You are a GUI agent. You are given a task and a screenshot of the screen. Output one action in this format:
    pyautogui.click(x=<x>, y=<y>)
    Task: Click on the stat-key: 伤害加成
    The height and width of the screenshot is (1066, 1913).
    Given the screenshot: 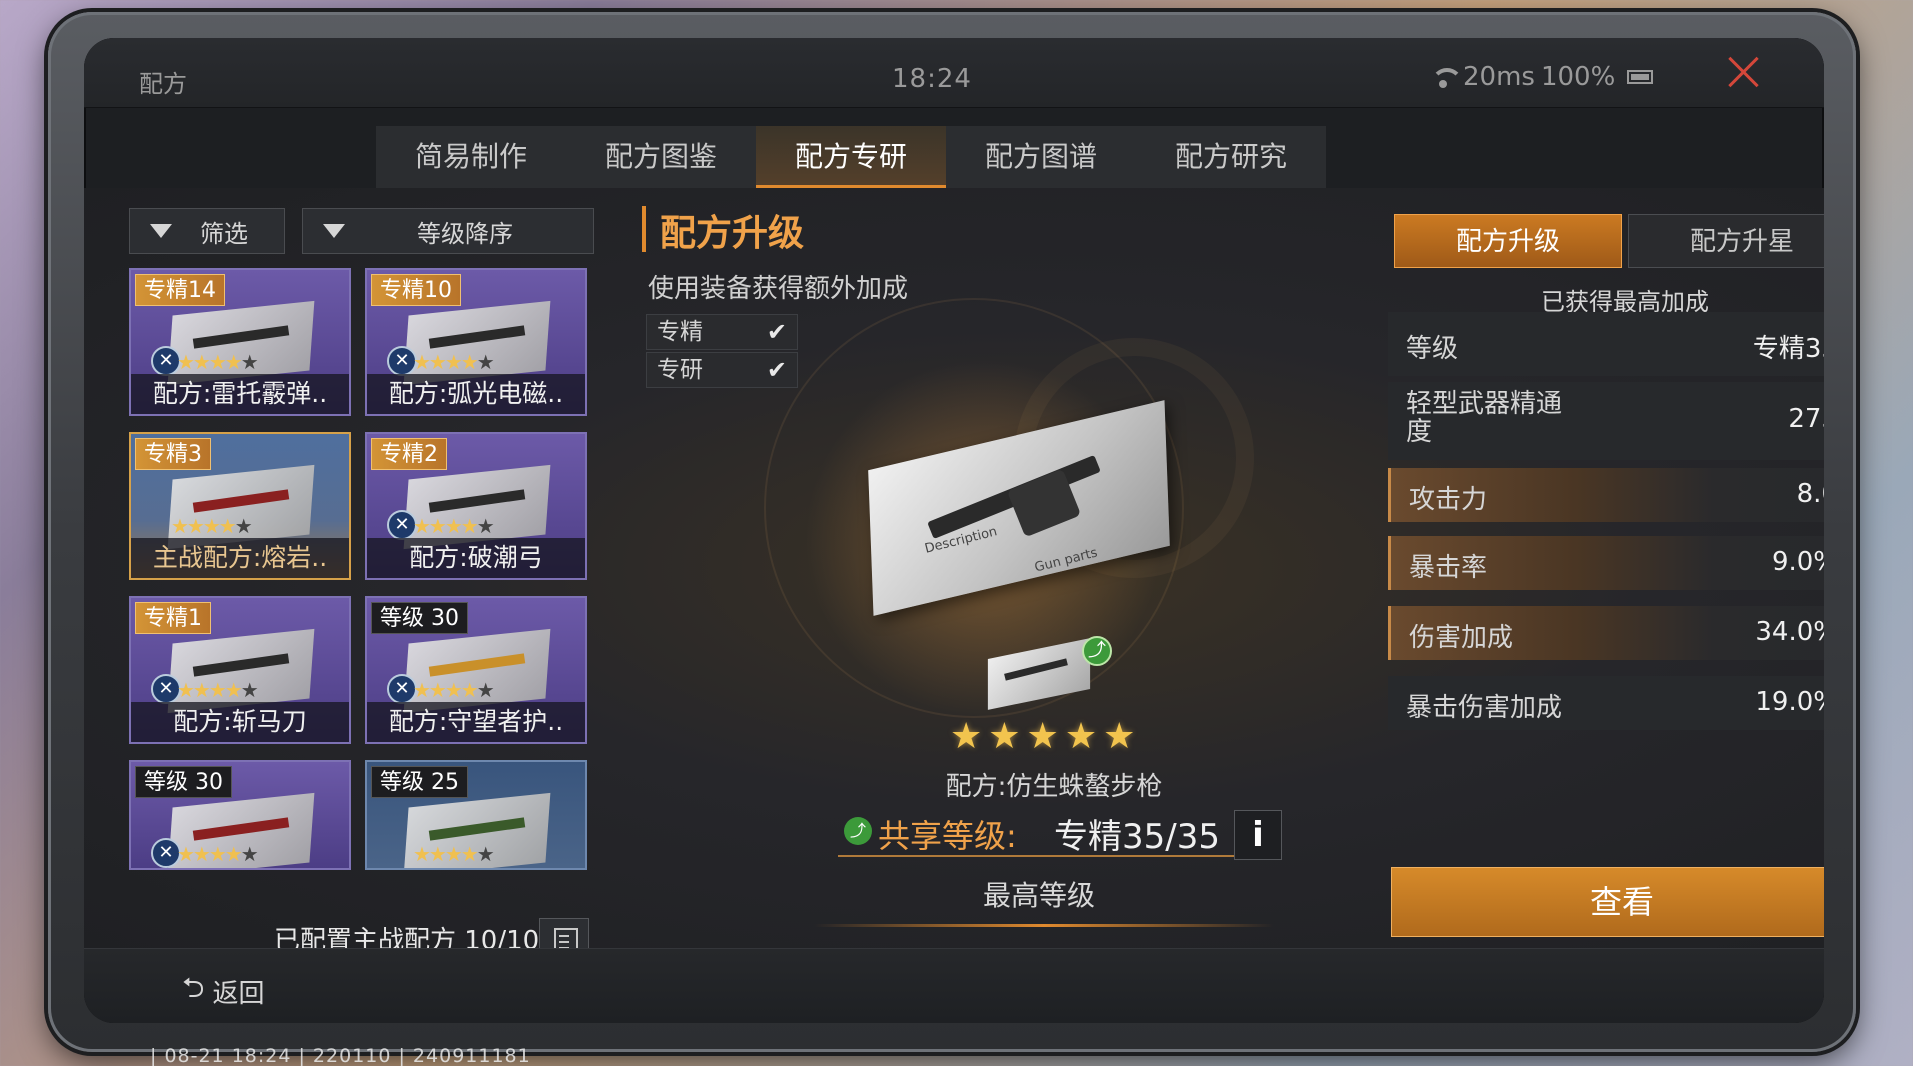 What is the action you would take?
    pyautogui.click(x=1461, y=638)
    